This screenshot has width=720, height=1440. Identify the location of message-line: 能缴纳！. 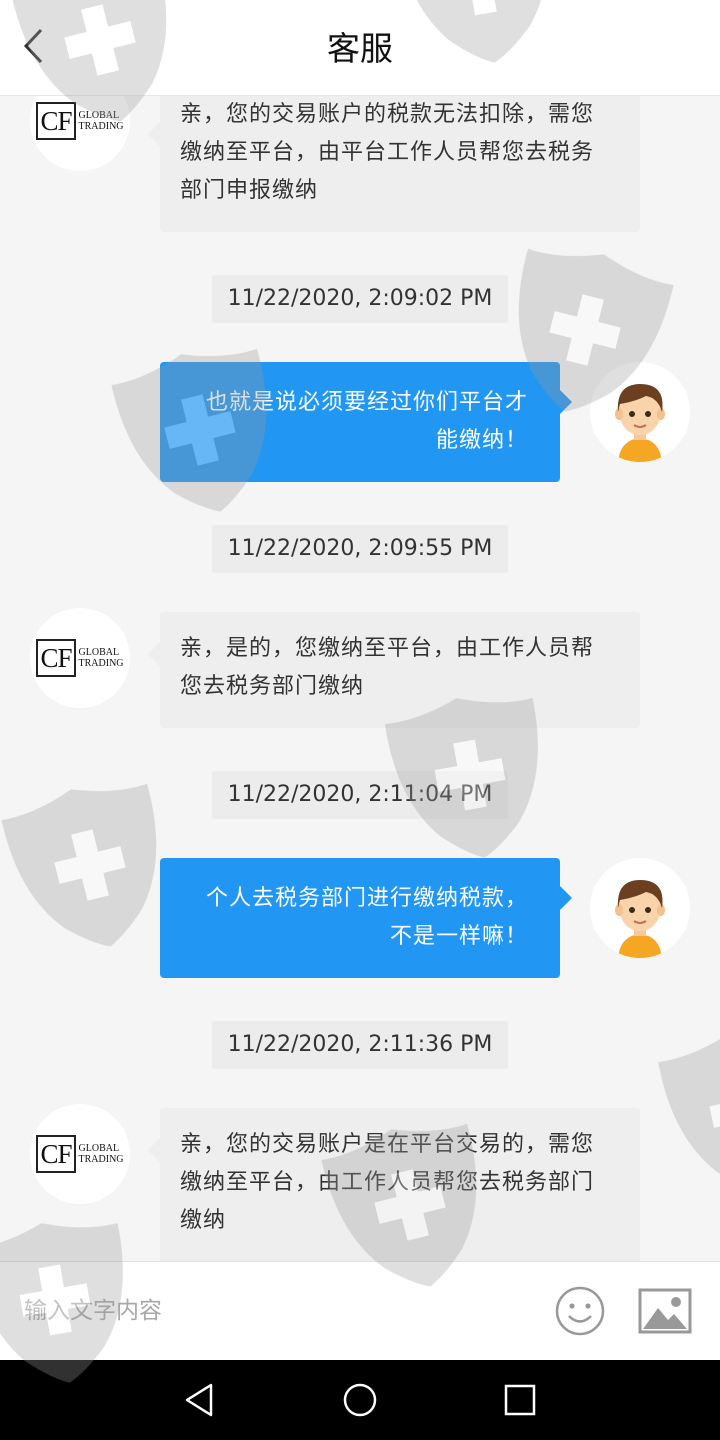
(481, 440).